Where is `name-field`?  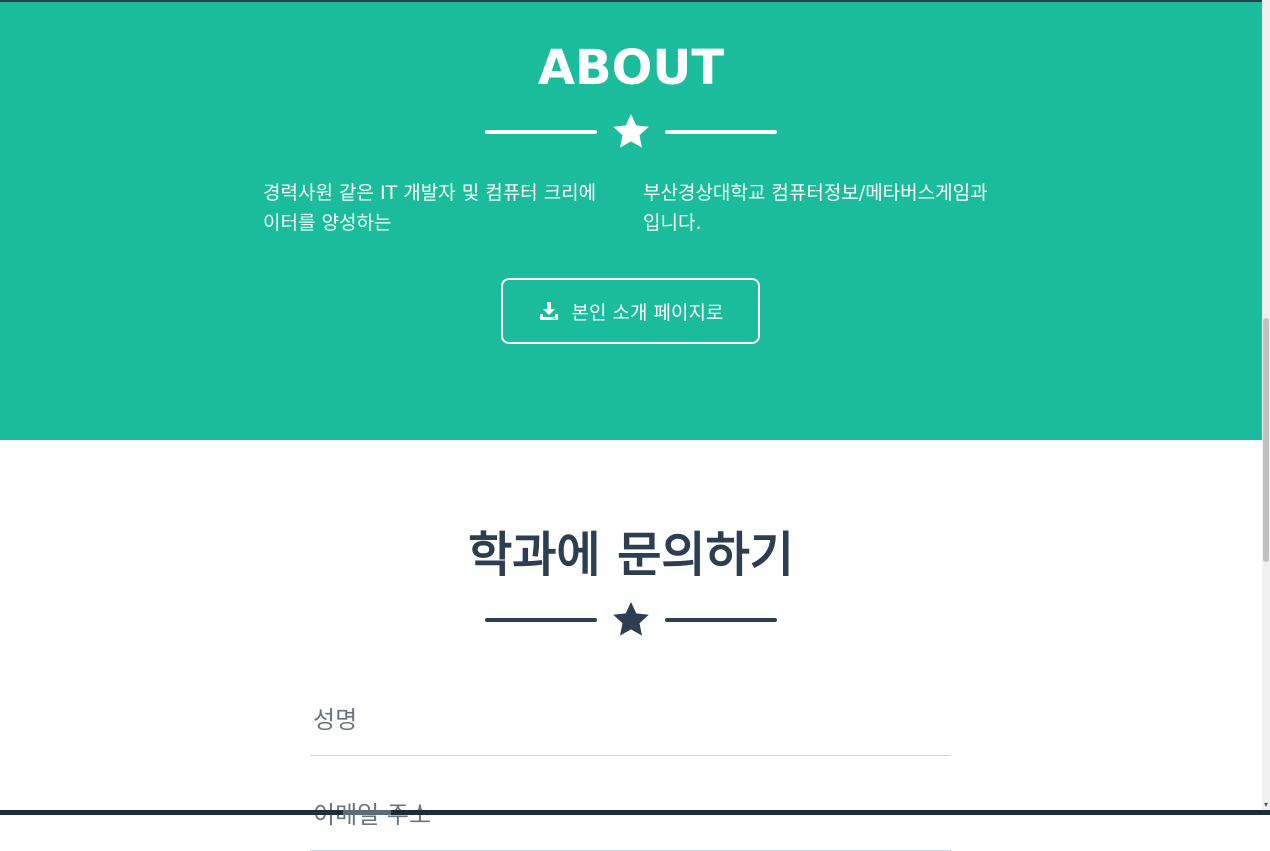 name-field is located at coordinates (630, 720).